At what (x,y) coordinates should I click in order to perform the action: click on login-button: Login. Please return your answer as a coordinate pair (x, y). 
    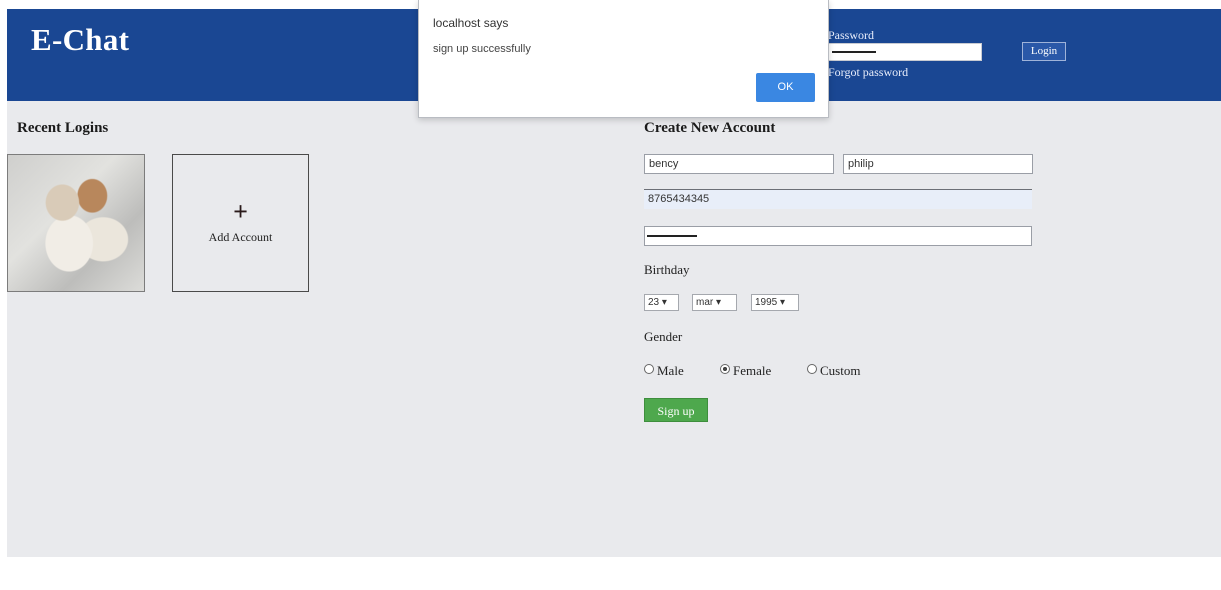
    Looking at the image, I should click on (1044, 51).